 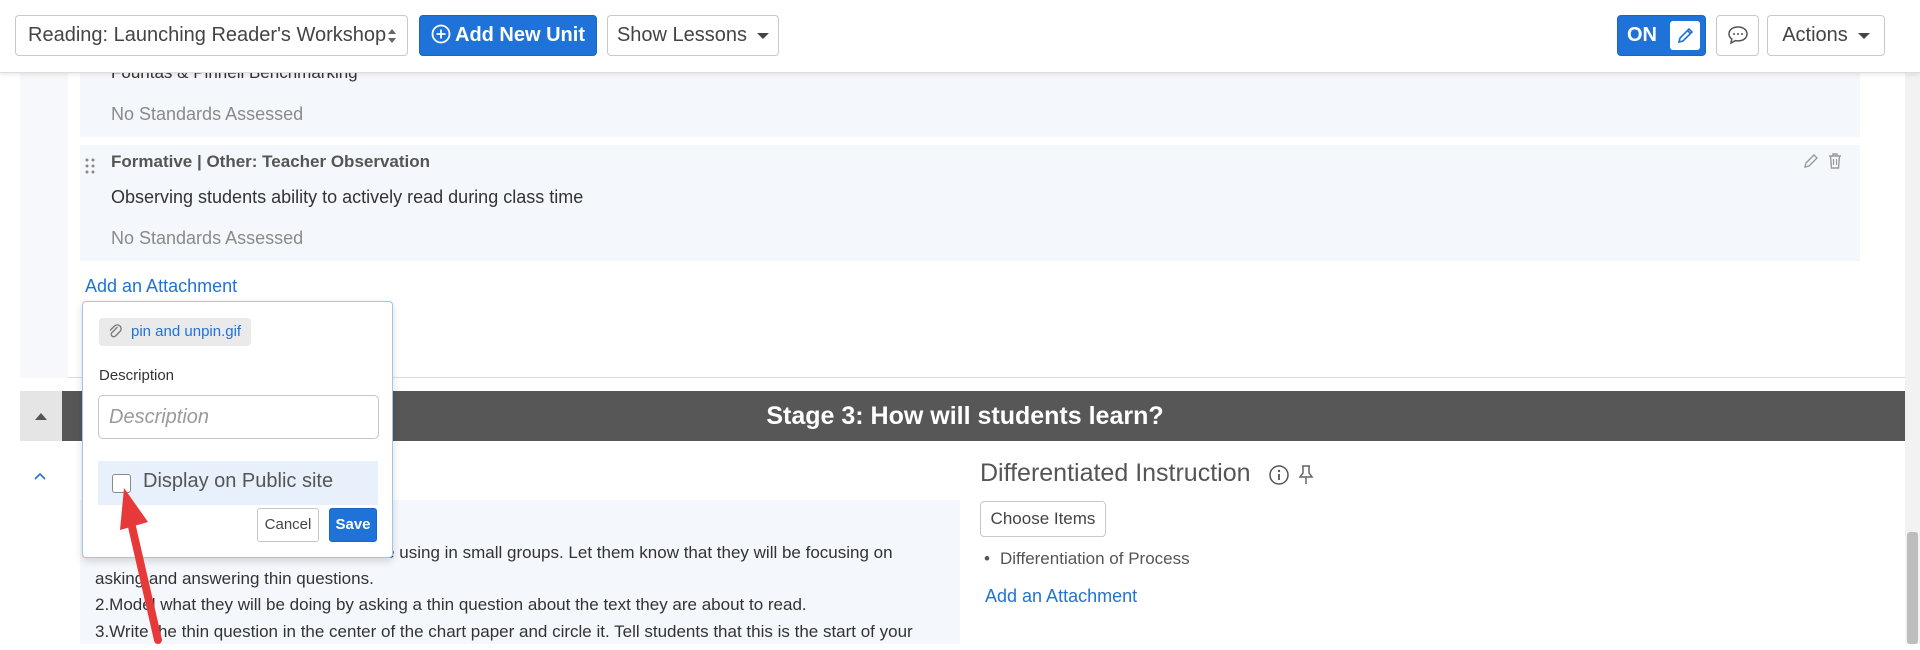 What do you see at coordinates (1815, 35) in the screenshot?
I see `actions-label: Actions` at bounding box center [1815, 35].